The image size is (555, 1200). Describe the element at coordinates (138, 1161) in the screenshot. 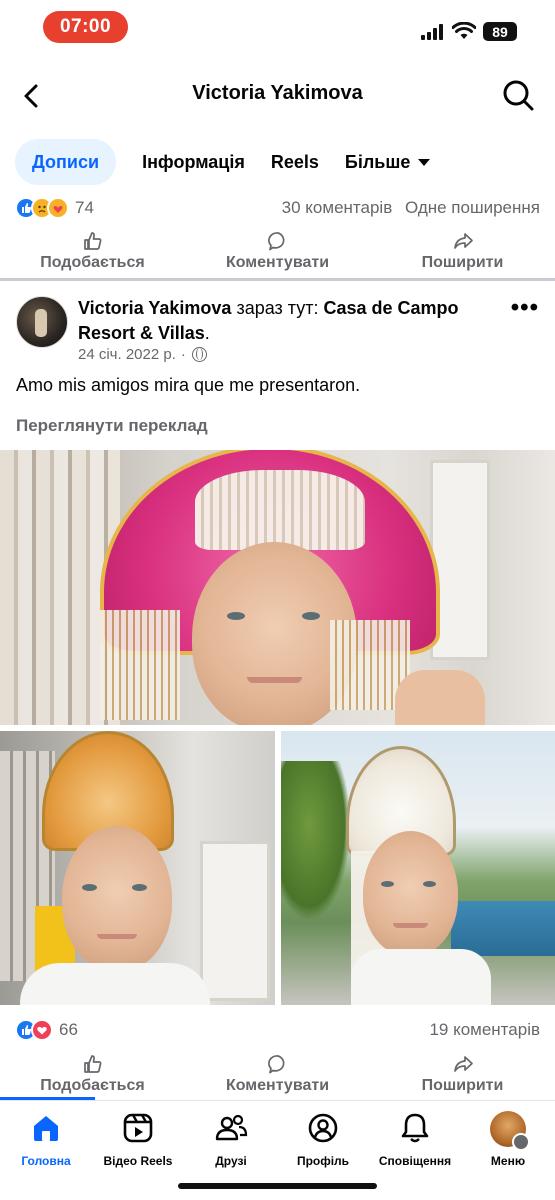

I see `nav-reels-label: Відео Reels` at that location.